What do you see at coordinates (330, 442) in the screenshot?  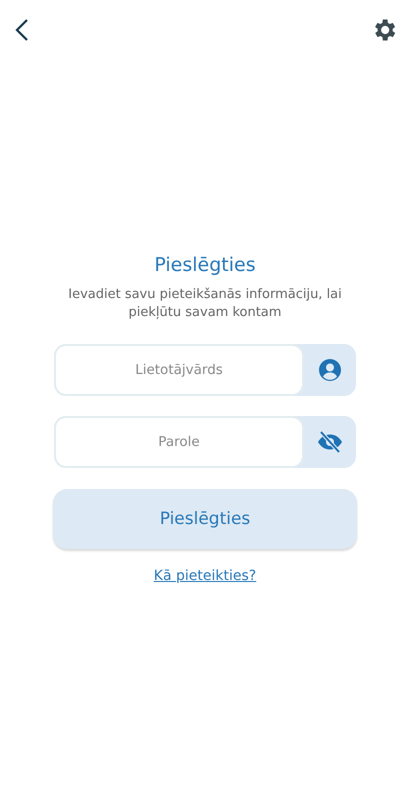 I see `eye-slash-icon` at bounding box center [330, 442].